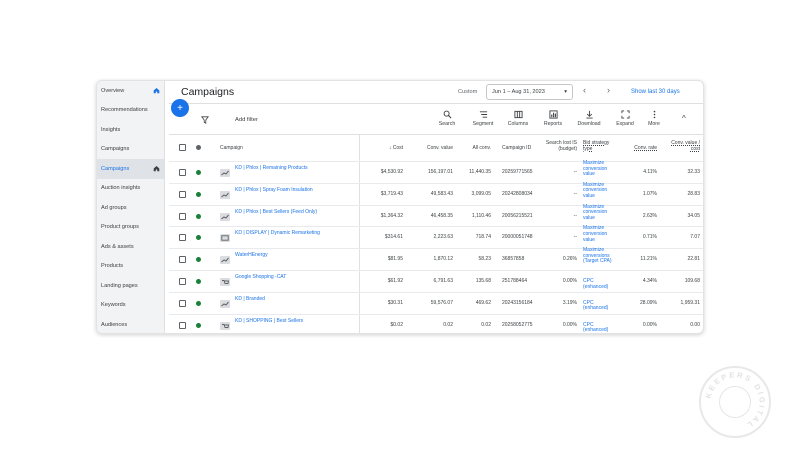 This screenshot has height=450, width=800. I want to click on sidebar-item-auction-insights: Auction insights, so click(130, 189).